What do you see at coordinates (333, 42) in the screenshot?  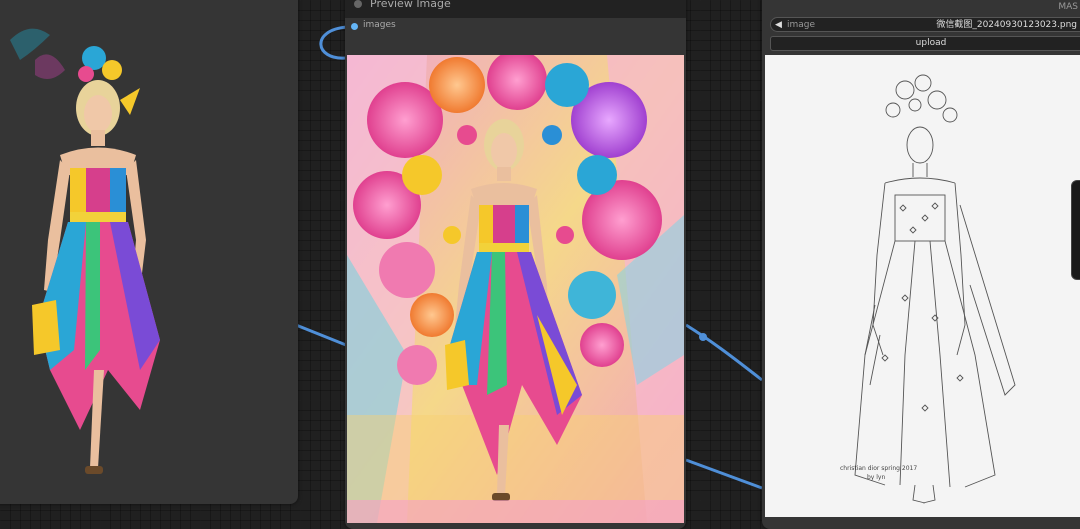 I see `link-images-input` at bounding box center [333, 42].